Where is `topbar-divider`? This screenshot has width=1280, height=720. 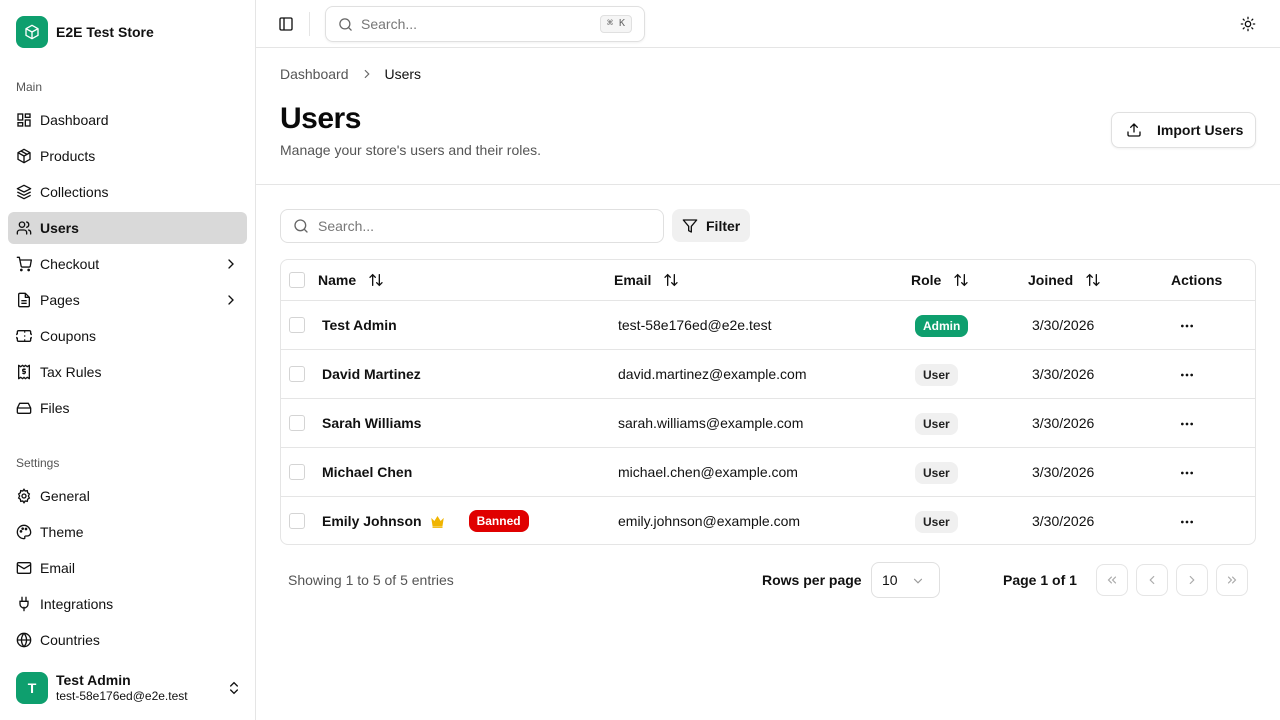
topbar-divider is located at coordinates (309, 24).